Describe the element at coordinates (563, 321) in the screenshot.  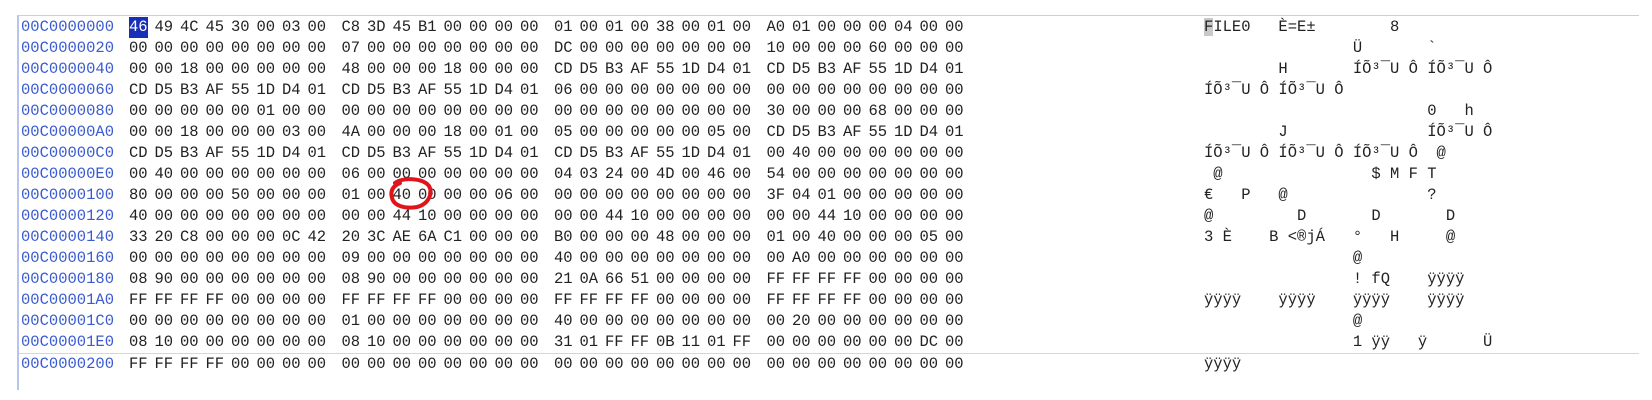
I see `hex-byte: 40` at that location.